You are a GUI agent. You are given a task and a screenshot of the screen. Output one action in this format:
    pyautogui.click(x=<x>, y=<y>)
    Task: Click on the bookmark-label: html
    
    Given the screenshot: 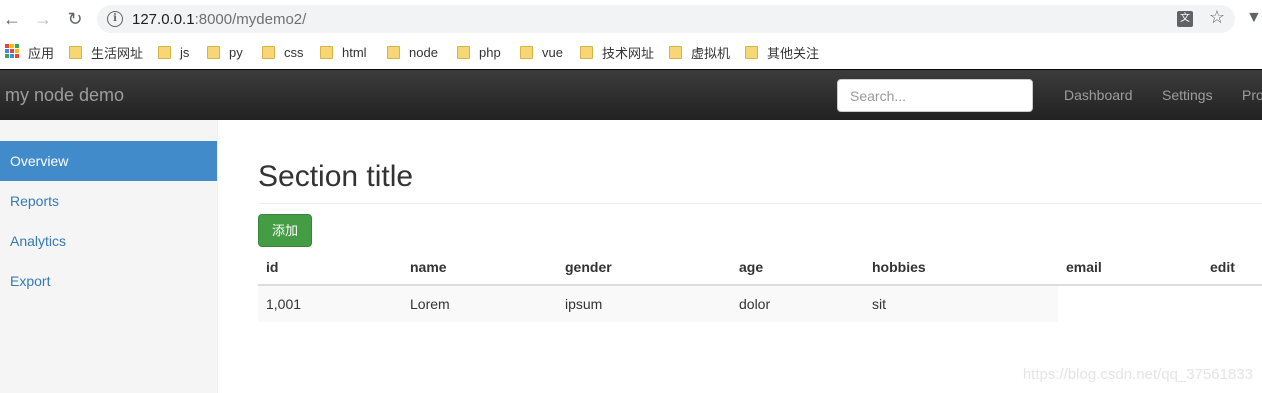 What is the action you would take?
    pyautogui.click(x=354, y=52)
    